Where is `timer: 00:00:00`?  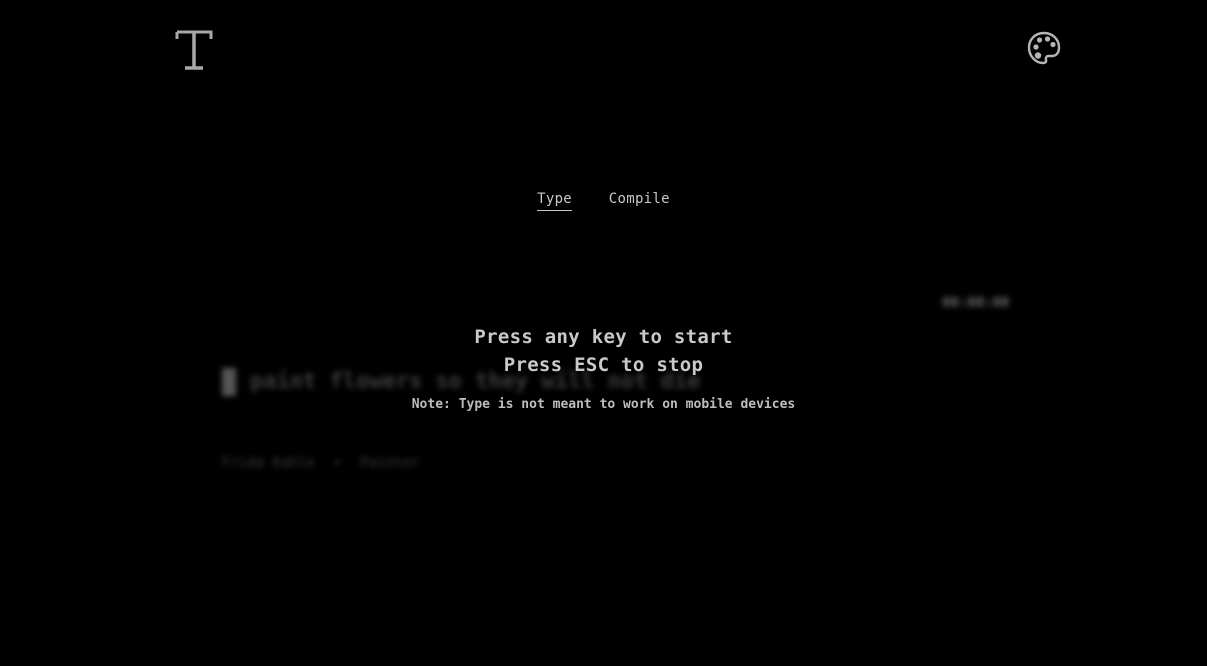
timer: 00:00:00 is located at coordinates (976, 303).